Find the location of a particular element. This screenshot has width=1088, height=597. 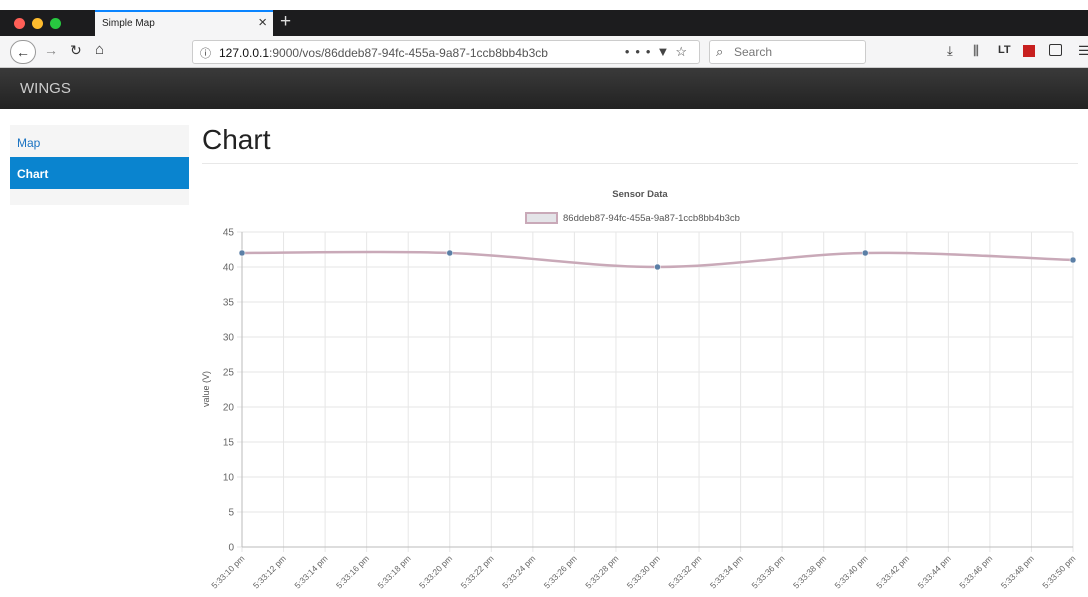

x-tick-label: 5:33:40 pm is located at coordinates (851, 571).